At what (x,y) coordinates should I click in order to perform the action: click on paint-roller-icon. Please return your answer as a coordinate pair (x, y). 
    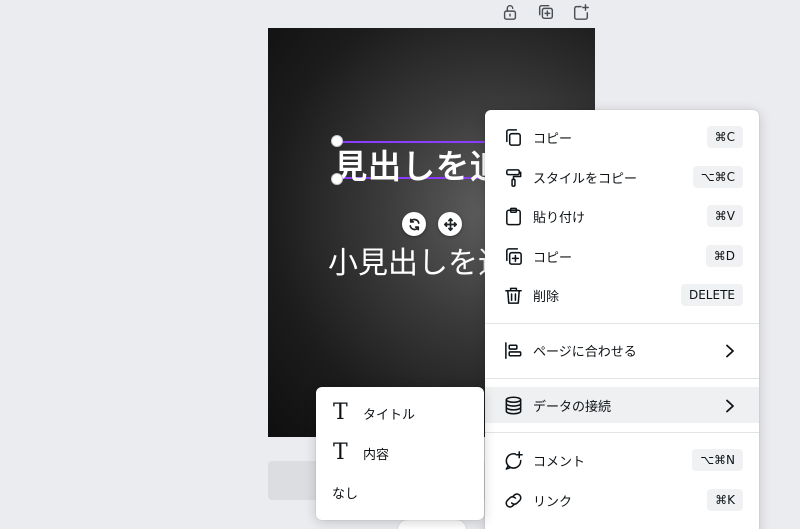
    Looking at the image, I should click on (513, 177).